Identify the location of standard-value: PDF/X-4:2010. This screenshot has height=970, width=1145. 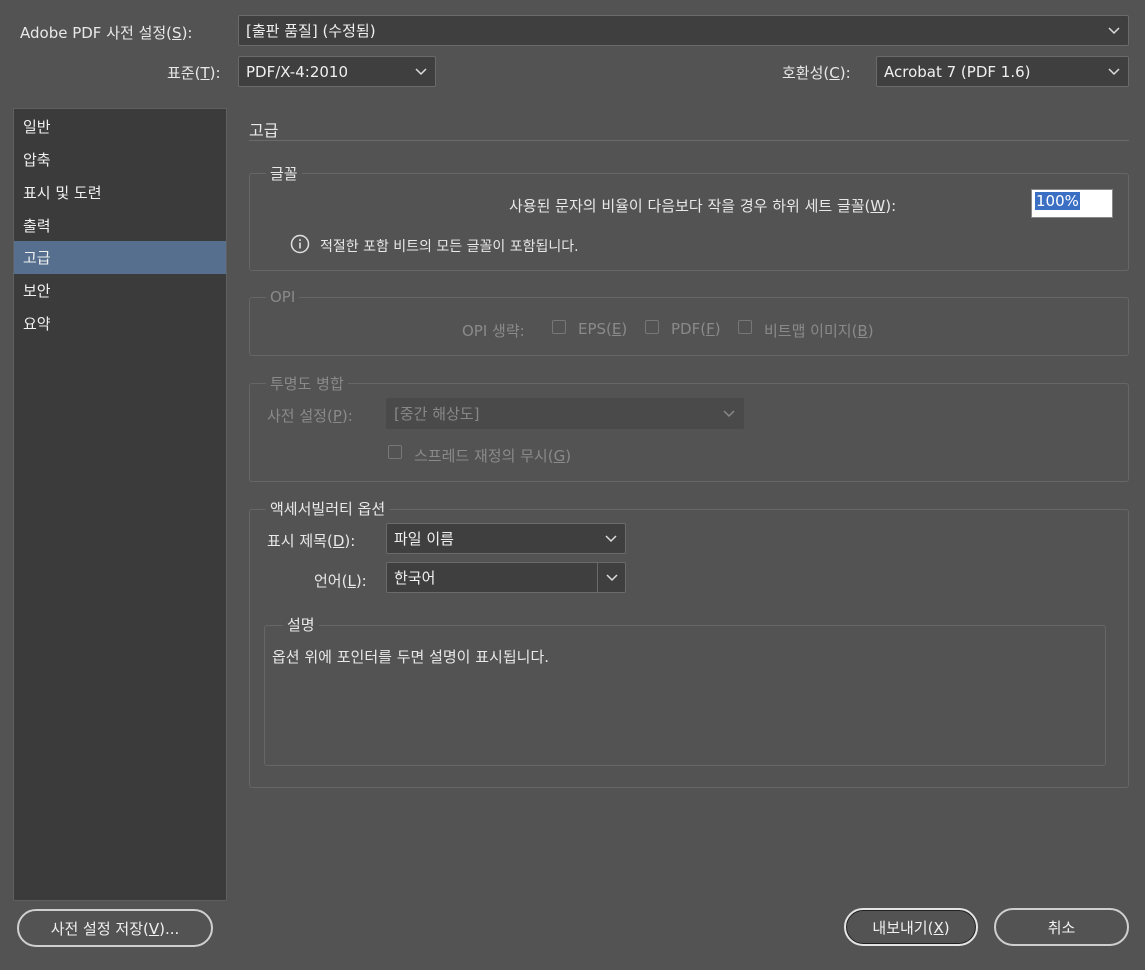
(297, 71).